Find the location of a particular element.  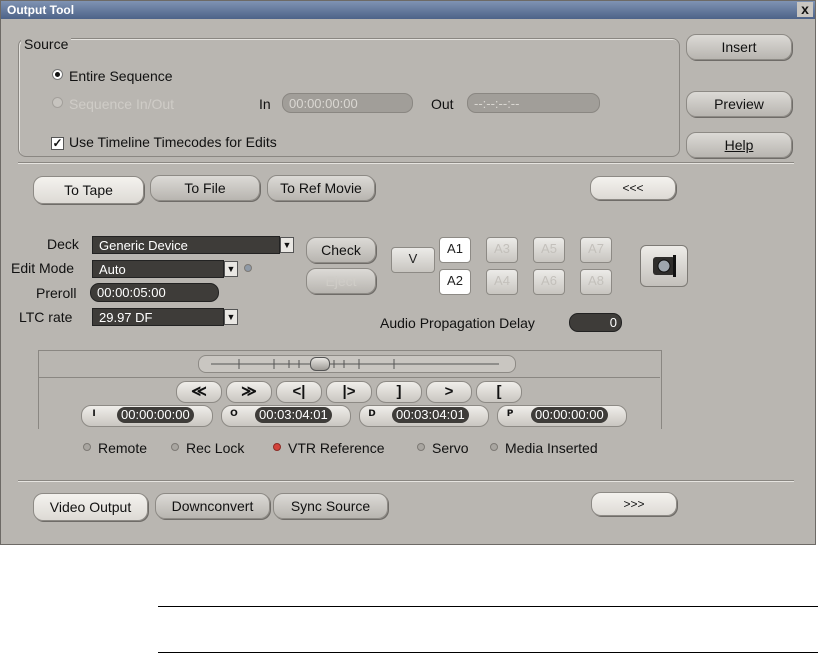

edit-mode-dropdown: Auto is located at coordinates (158, 269).